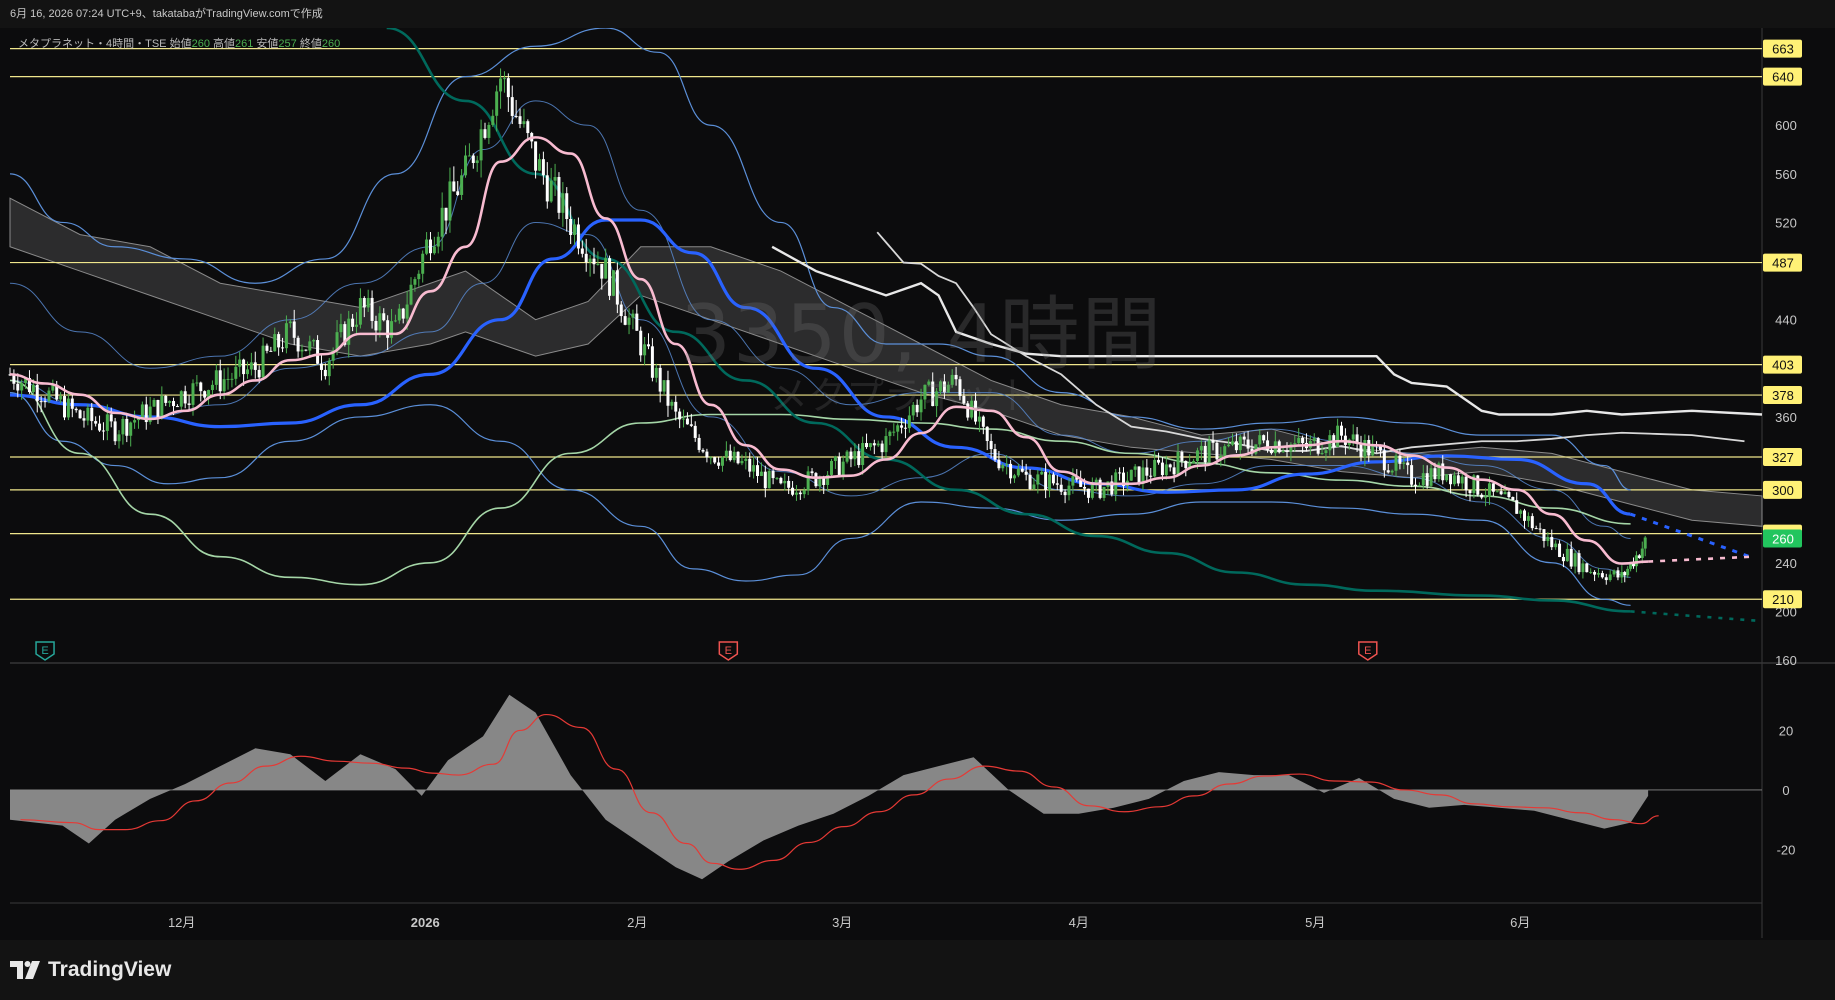  What do you see at coordinates (1783, 263) in the screenshot?
I see `level-label-text: 487` at bounding box center [1783, 263].